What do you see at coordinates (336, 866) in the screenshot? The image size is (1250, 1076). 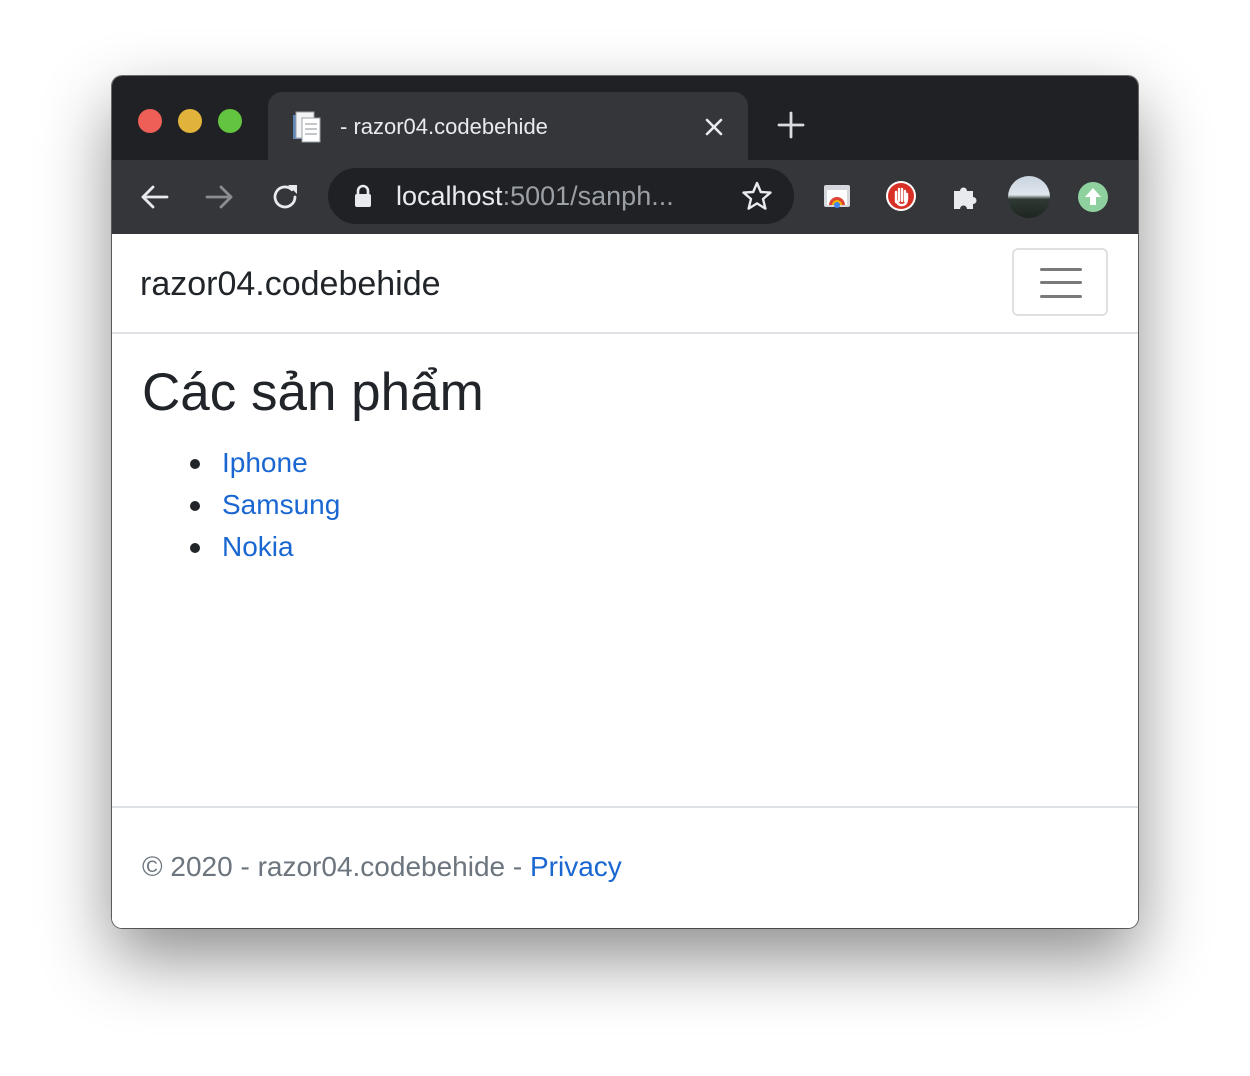 I see `footer-copyright-text: © 2020 - razor04.codebehide -` at bounding box center [336, 866].